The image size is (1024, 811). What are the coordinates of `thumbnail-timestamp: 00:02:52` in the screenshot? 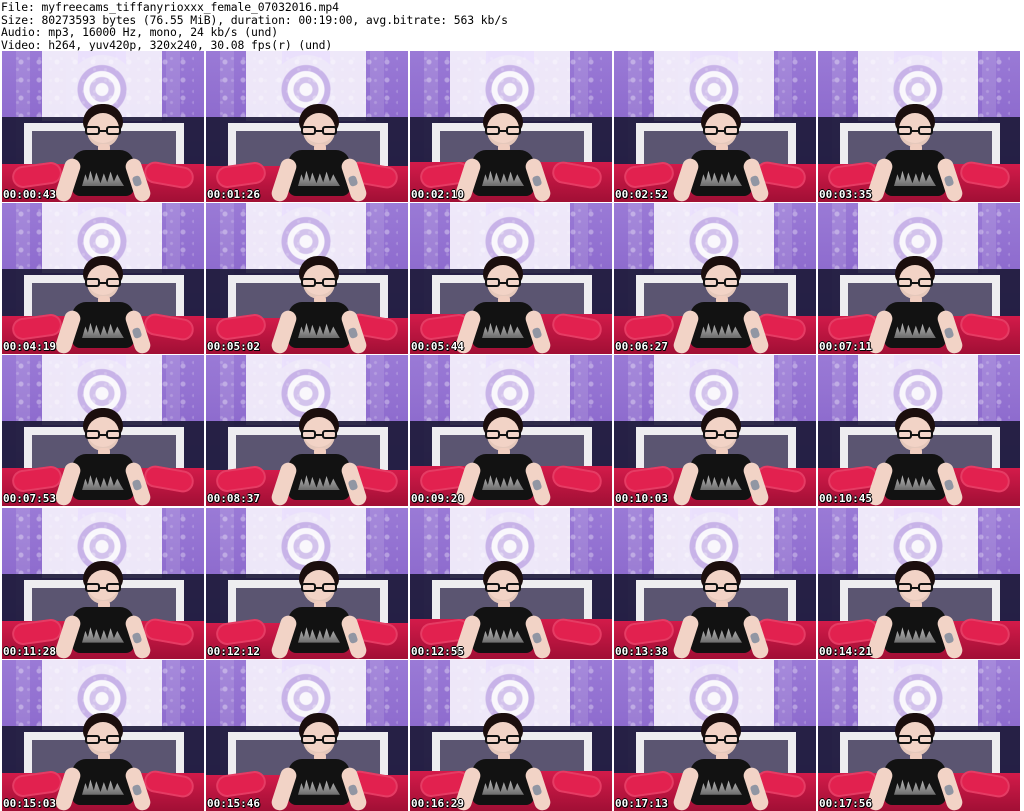 It's located at (641, 194).